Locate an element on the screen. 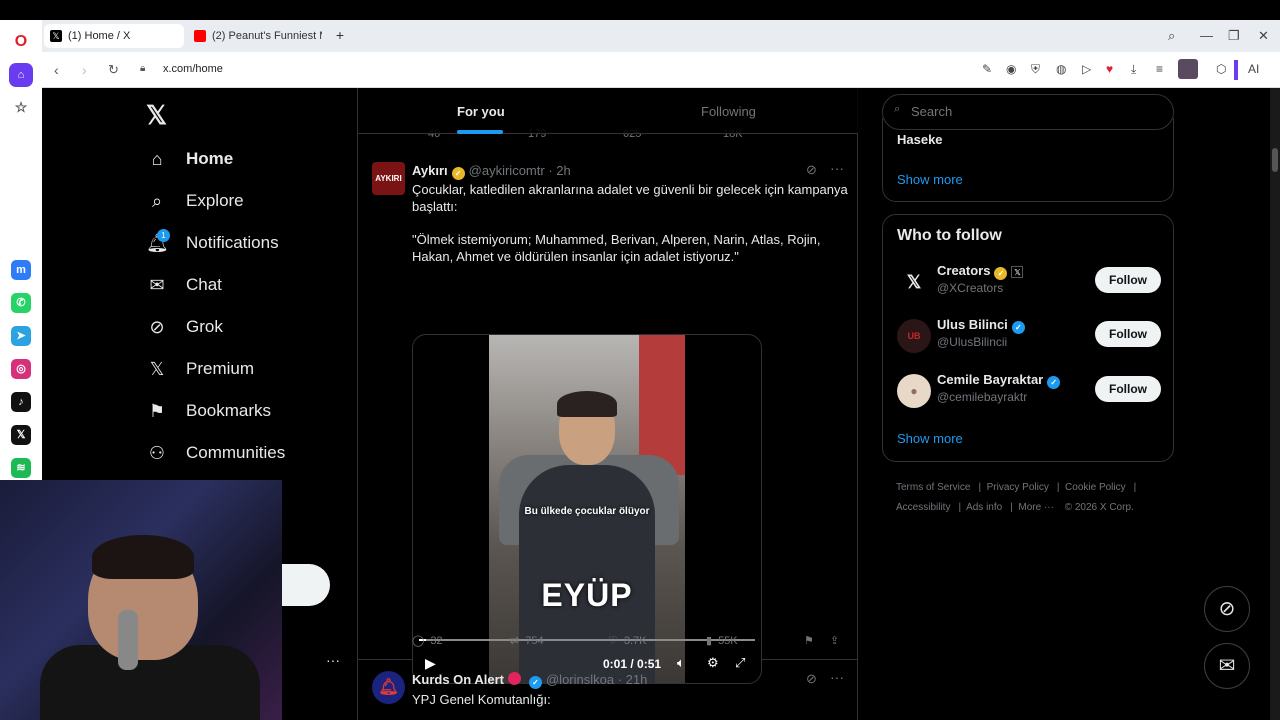  menu-icon: ≡ is located at coordinates (1159, 69).